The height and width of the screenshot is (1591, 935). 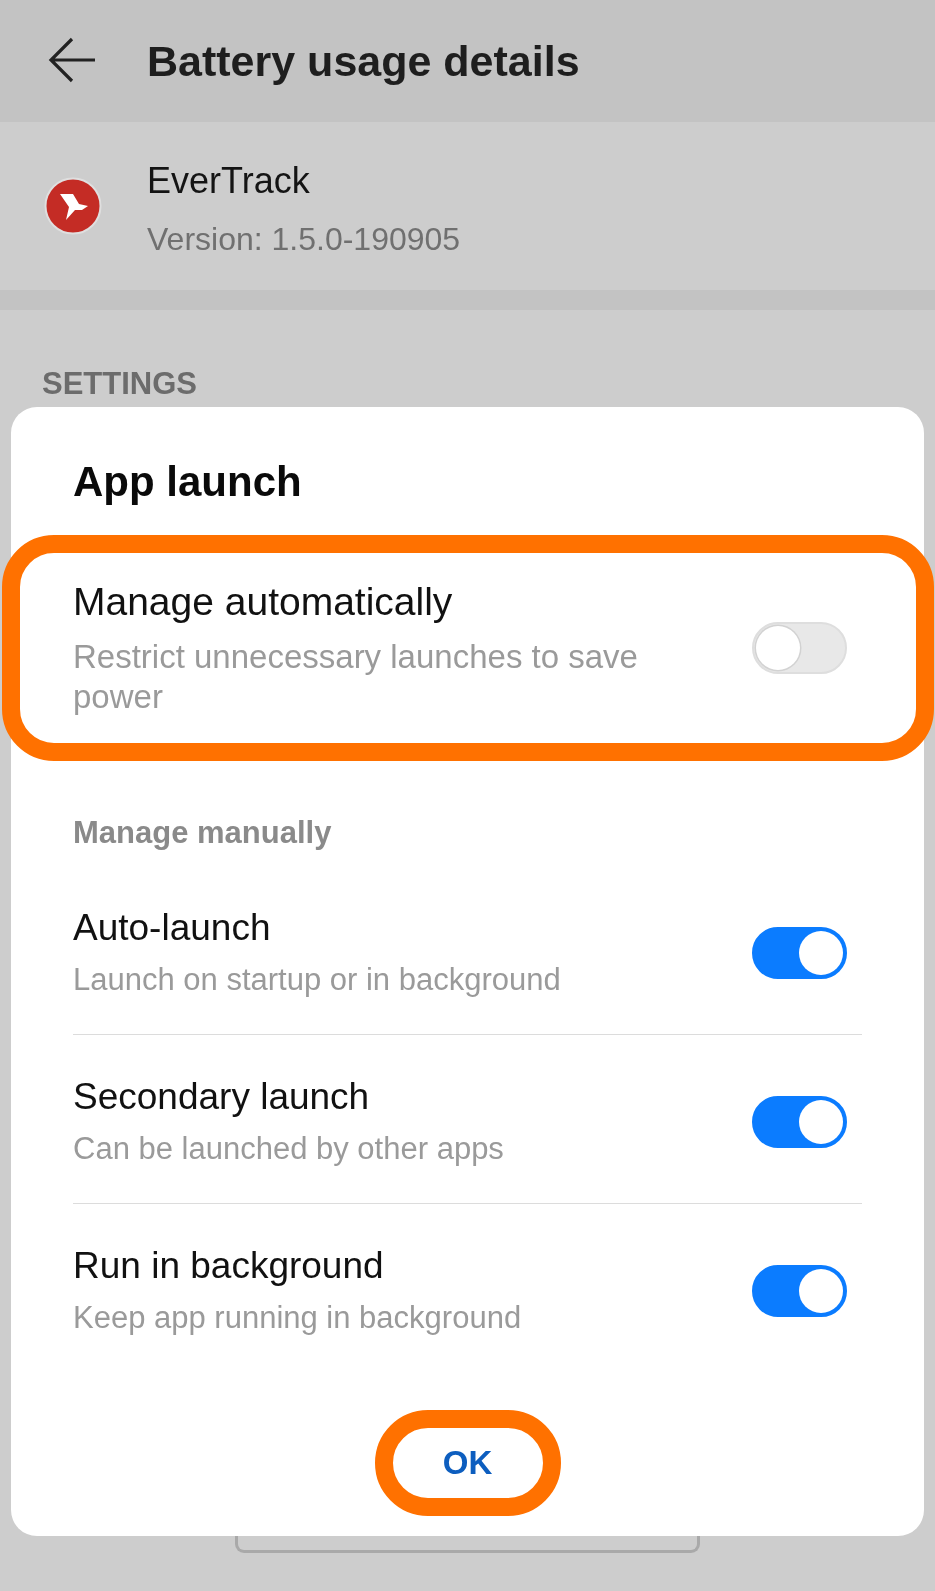 What do you see at coordinates (222, 1097) in the screenshot?
I see `setting-title: Secondary launch` at bounding box center [222, 1097].